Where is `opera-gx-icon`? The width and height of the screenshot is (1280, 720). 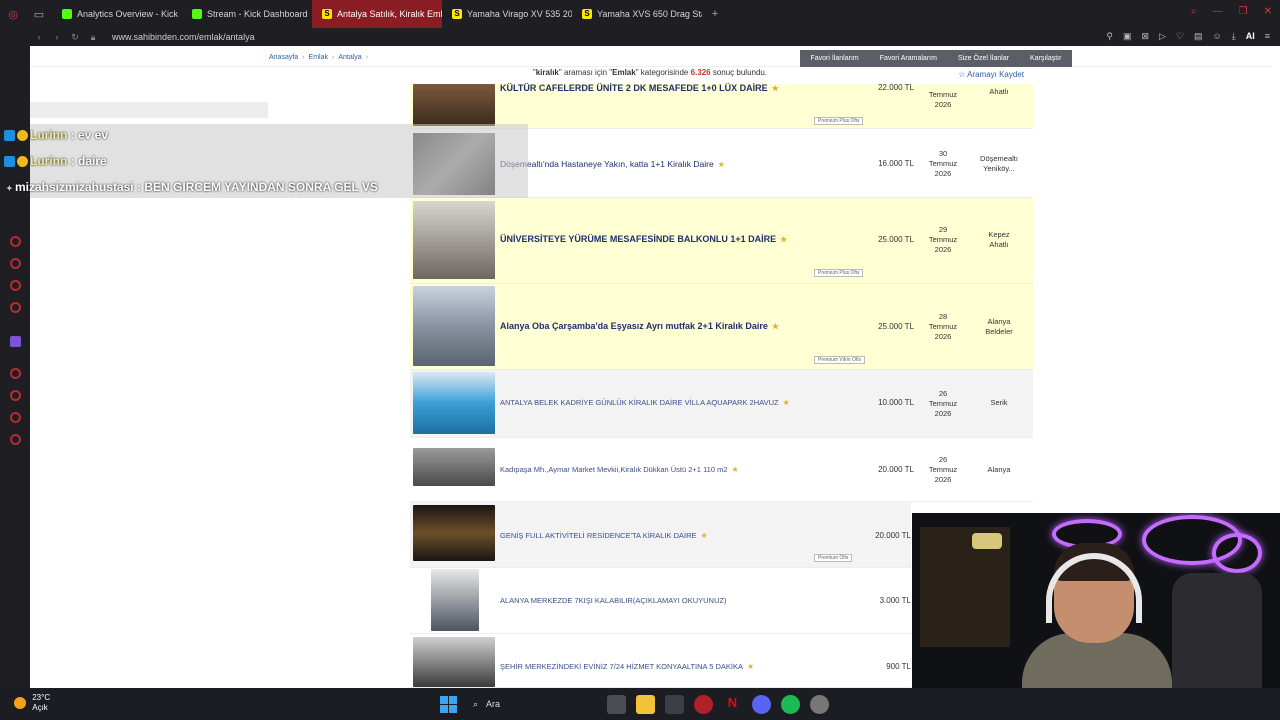 opera-gx-icon is located at coordinates (703, 704).